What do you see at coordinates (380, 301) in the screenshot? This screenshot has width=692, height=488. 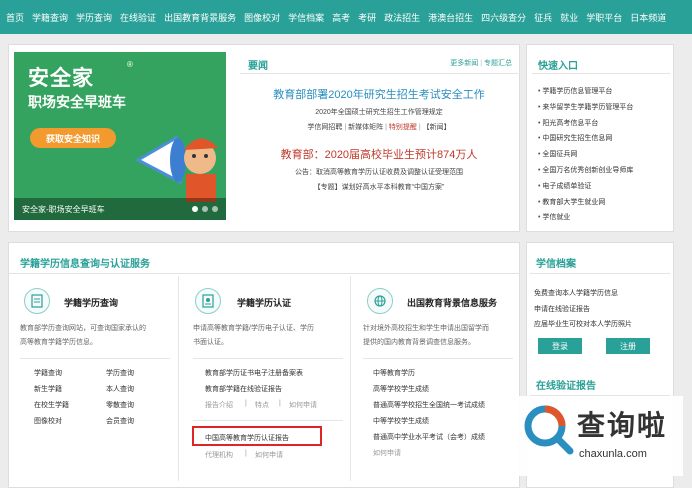 I see `globe-doc-icon` at bounding box center [380, 301].